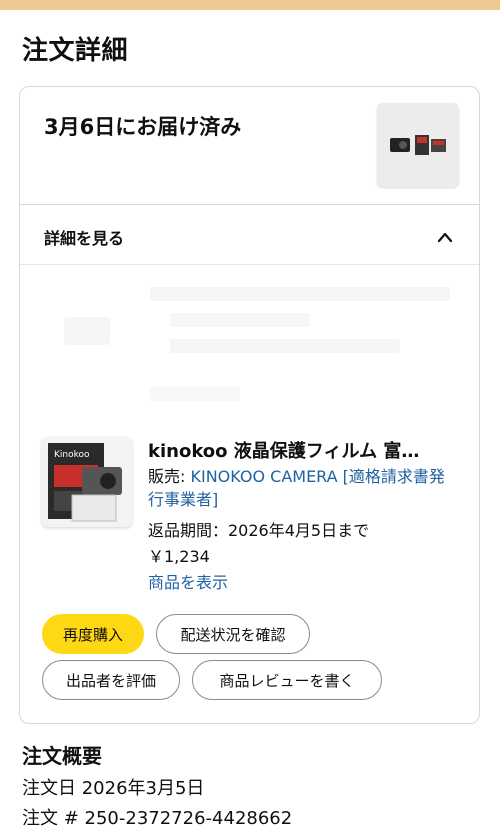 The height and width of the screenshot is (836, 500). What do you see at coordinates (296, 488) in the screenshot?
I see `seller-link: KINOKOO CAMERA [適格請求書発行事業者]` at bounding box center [296, 488].